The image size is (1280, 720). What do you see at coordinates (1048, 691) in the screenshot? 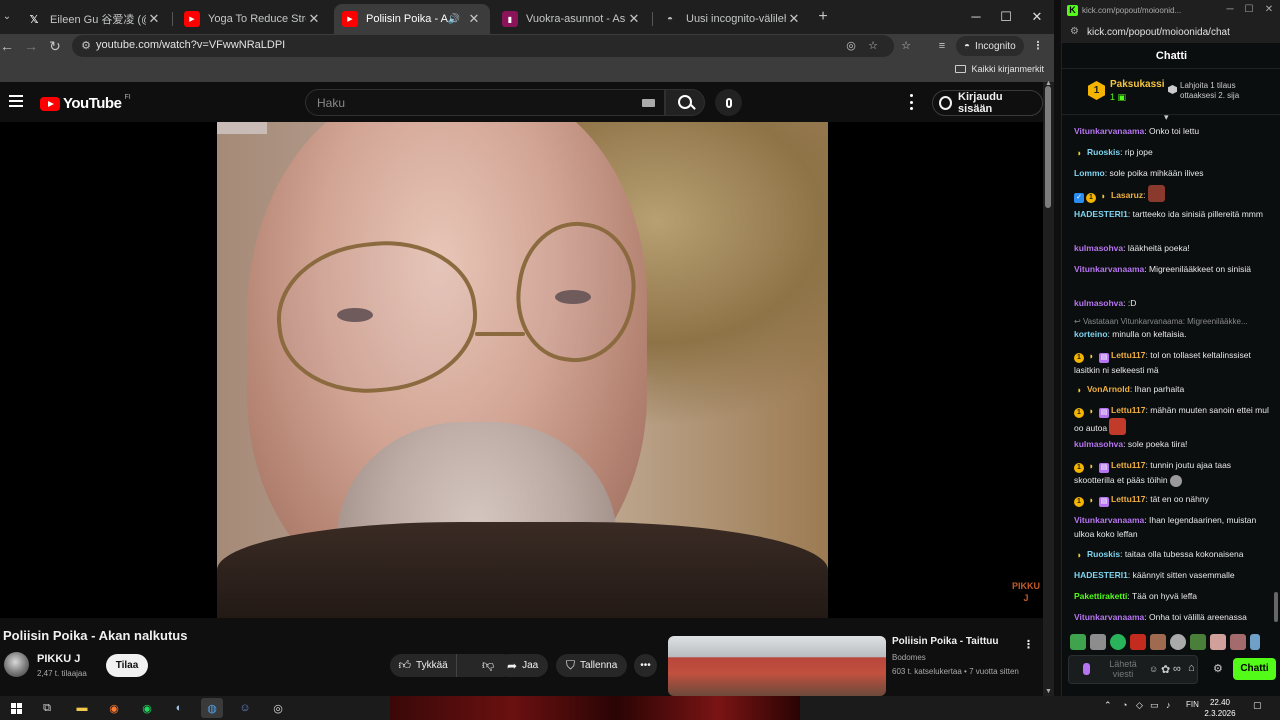
I see `scroll-down-arrow-icon: ▼` at bounding box center [1048, 691].